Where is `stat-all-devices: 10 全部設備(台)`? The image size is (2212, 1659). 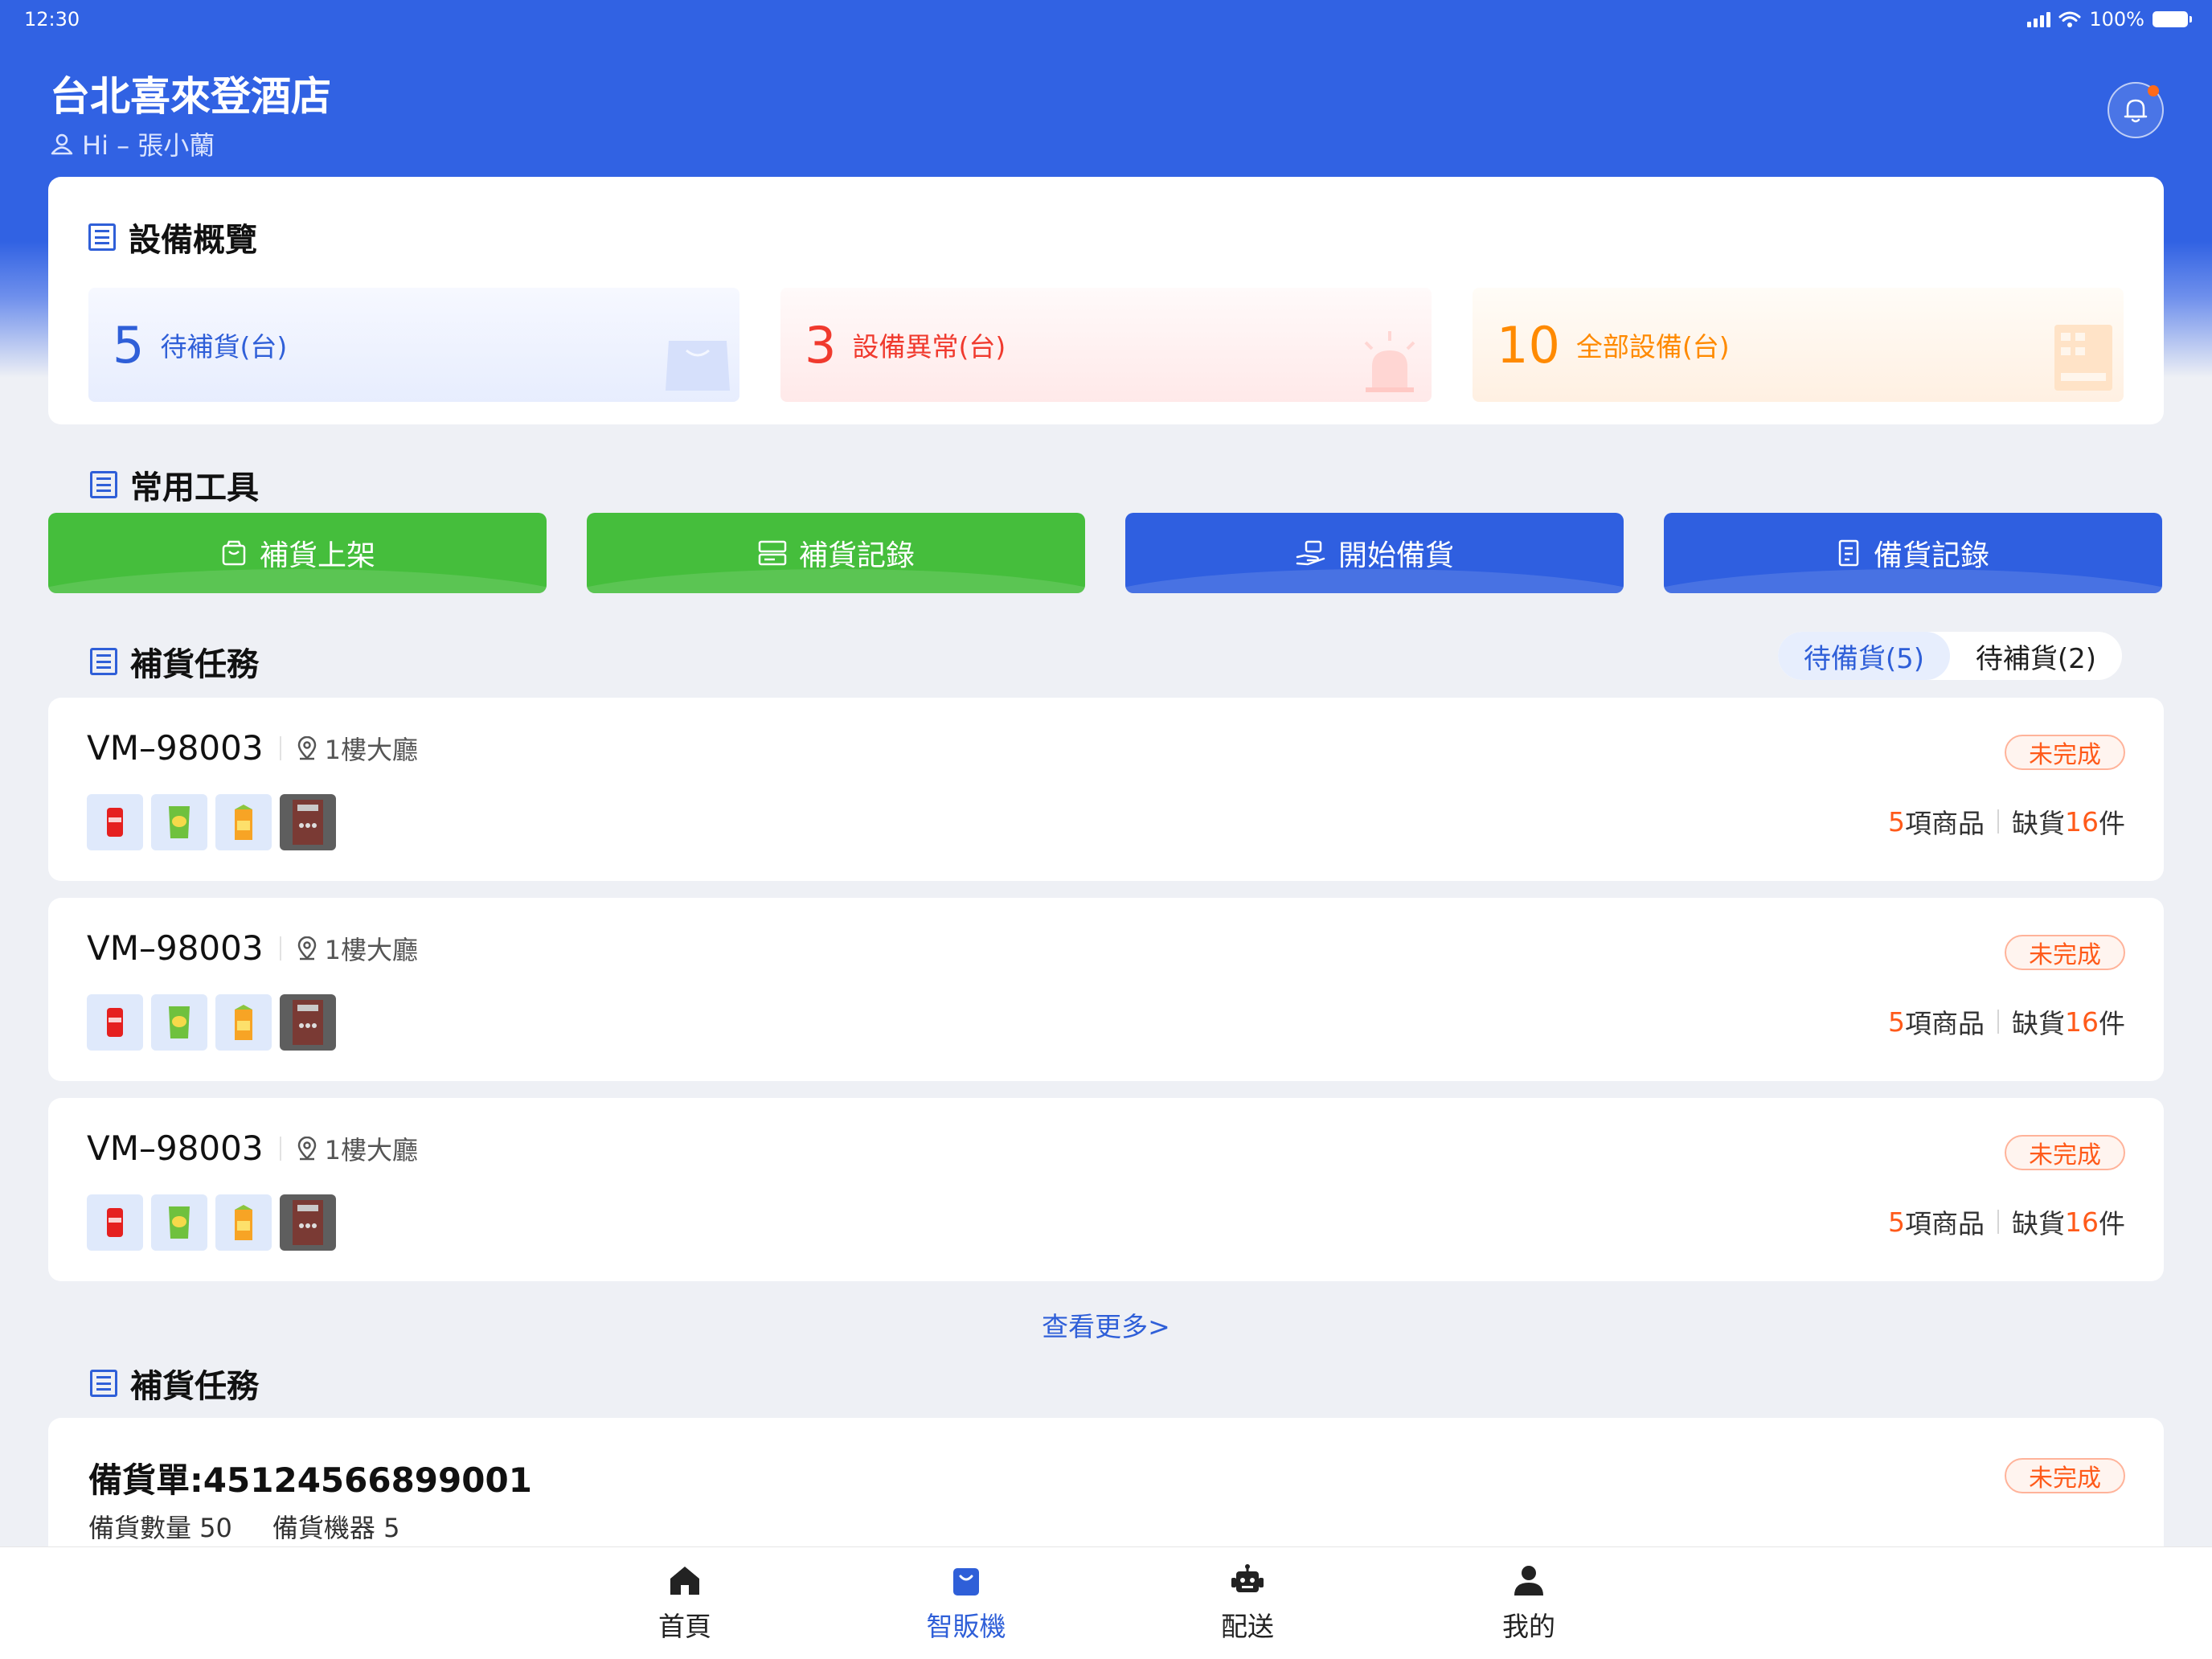
stat-all-devices: 10 全部設備(台) is located at coordinates (1798, 345).